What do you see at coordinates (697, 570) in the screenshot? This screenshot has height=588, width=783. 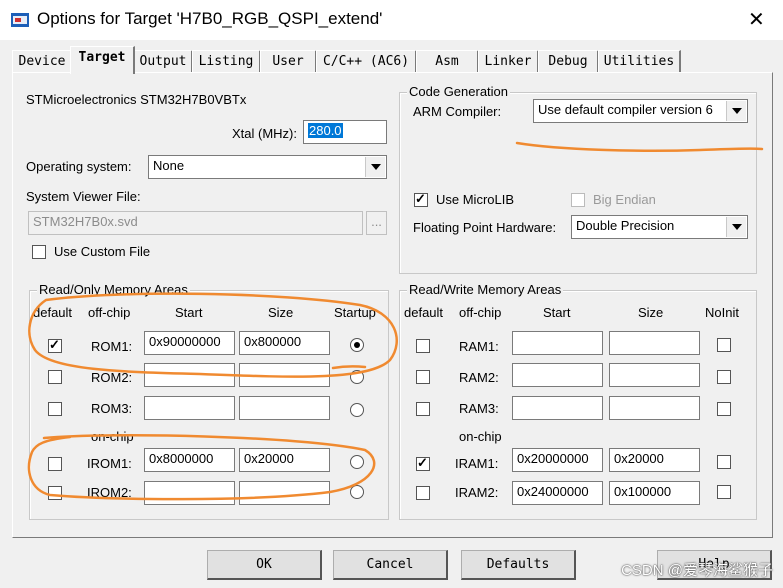 I see `watermark: CSDN @爱琴海鲨猴子` at bounding box center [697, 570].